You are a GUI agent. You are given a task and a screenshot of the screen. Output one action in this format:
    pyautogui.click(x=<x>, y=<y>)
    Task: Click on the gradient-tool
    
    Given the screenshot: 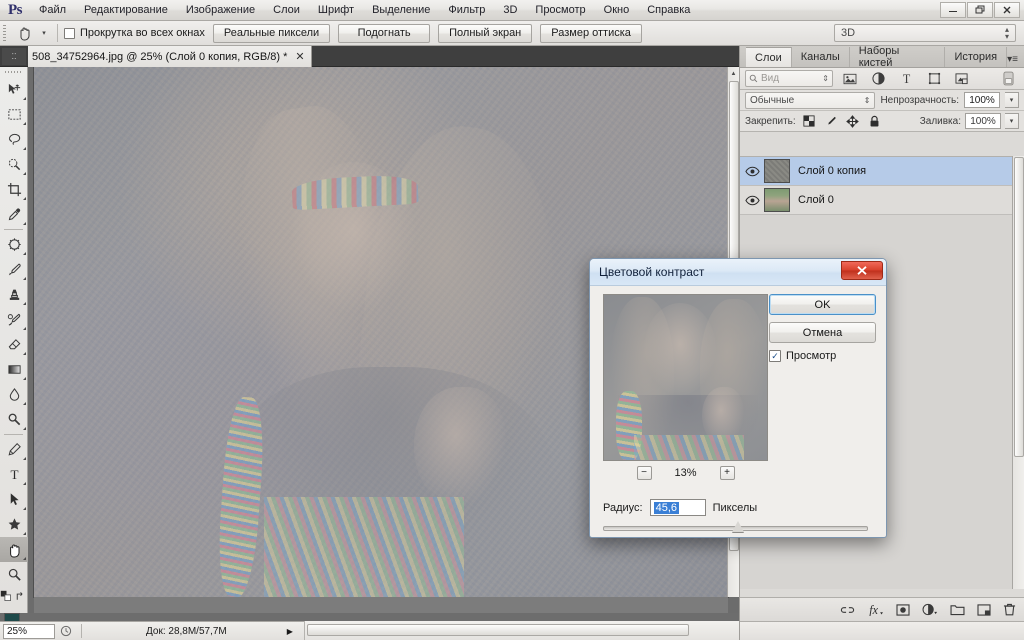 What is the action you would take?
    pyautogui.click(x=14, y=369)
    